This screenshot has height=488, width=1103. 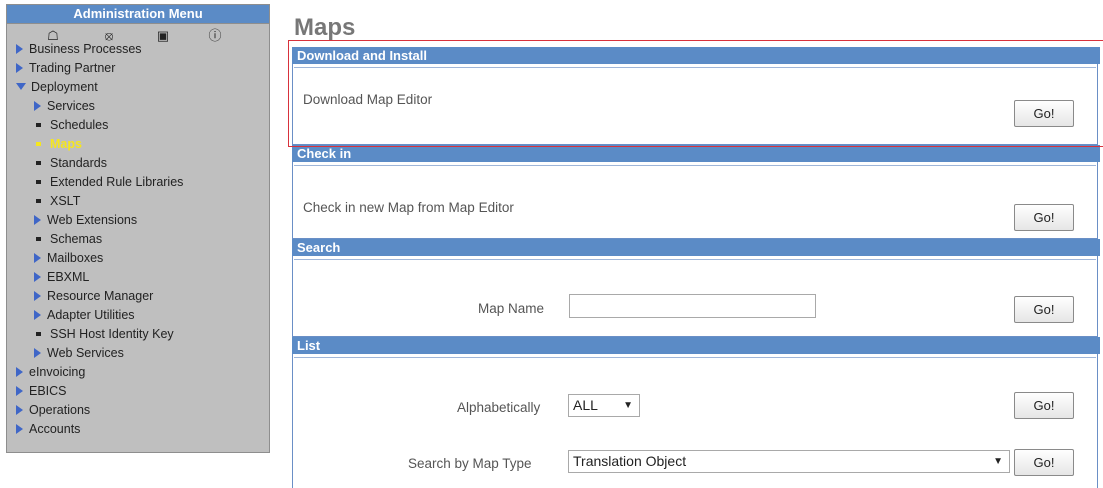 I want to click on menu-item-schedules: Schedules, so click(x=138, y=125).